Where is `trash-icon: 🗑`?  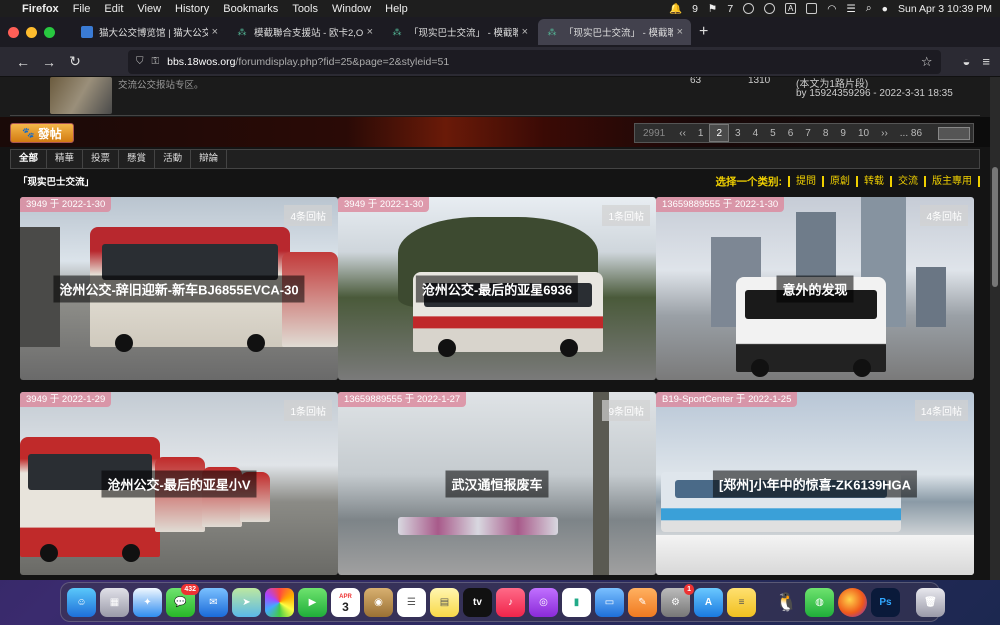 trash-icon: 🗑 is located at coordinates (930, 602).